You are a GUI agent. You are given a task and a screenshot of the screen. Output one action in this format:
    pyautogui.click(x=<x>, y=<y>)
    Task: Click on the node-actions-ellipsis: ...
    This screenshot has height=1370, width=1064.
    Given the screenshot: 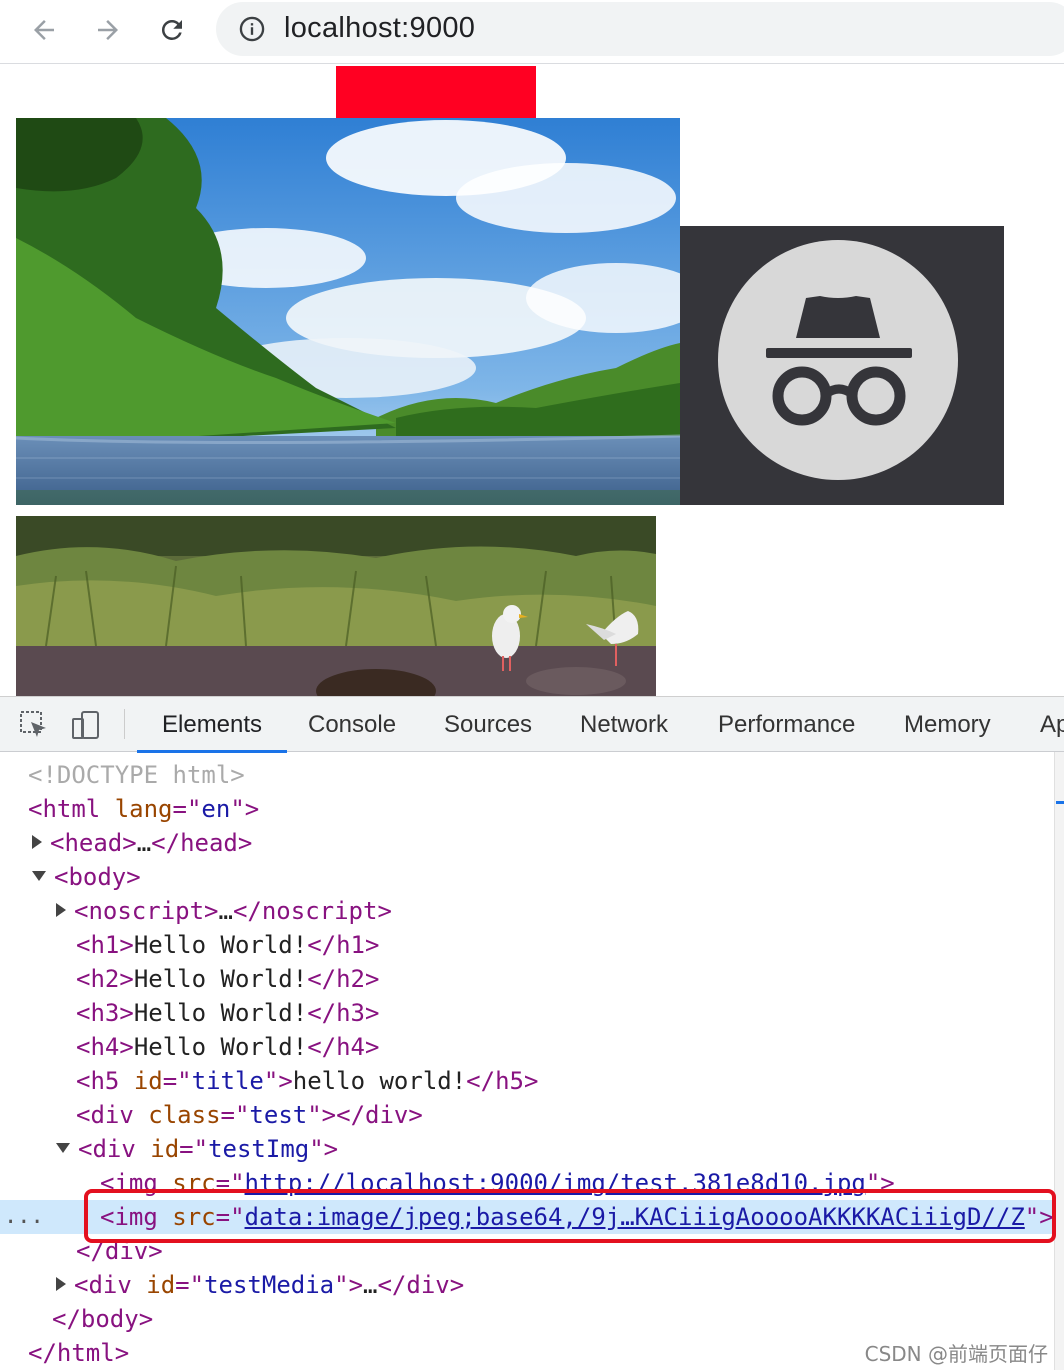 What is the action you would take?
    pyautogui.click(x=24, y=1217)
    